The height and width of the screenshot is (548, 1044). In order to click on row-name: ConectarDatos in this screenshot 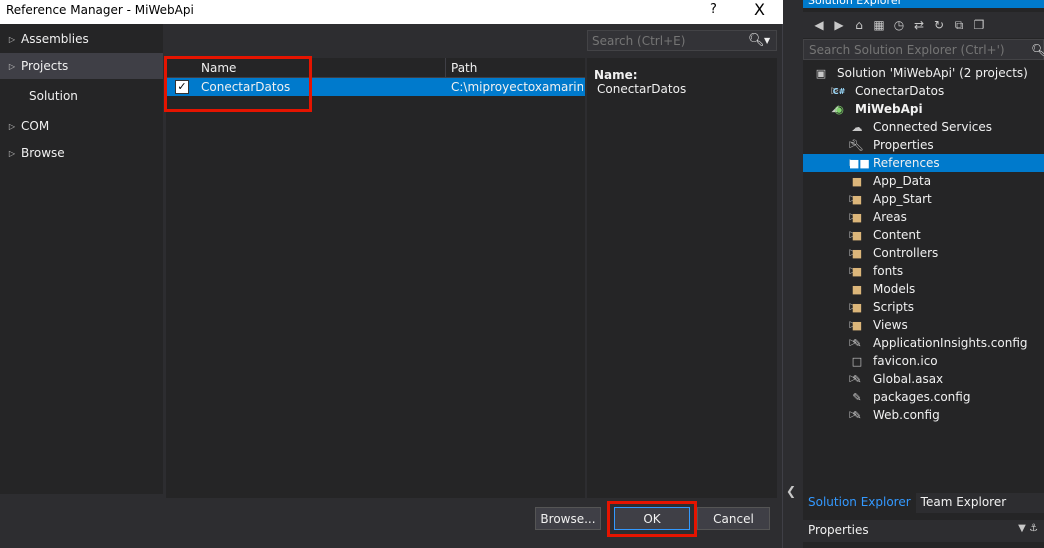, I will do `click(246, 87)`.